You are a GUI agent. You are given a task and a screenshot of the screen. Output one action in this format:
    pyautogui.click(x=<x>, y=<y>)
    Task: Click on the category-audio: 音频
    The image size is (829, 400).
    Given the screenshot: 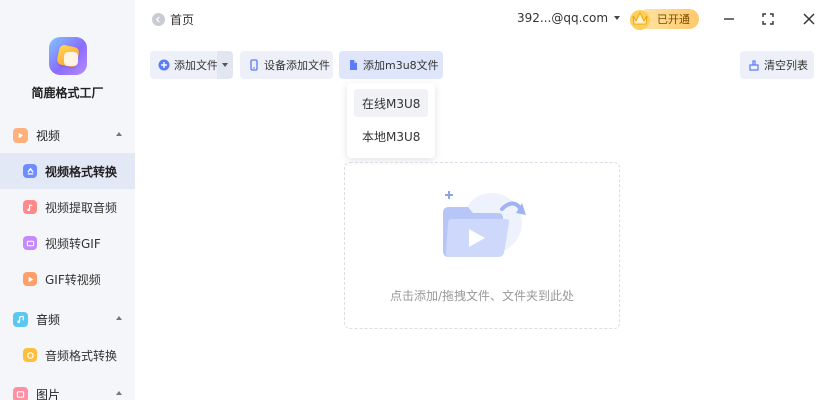 What is the action you would take?
    pyautogui.click(x=67, y=319)
    